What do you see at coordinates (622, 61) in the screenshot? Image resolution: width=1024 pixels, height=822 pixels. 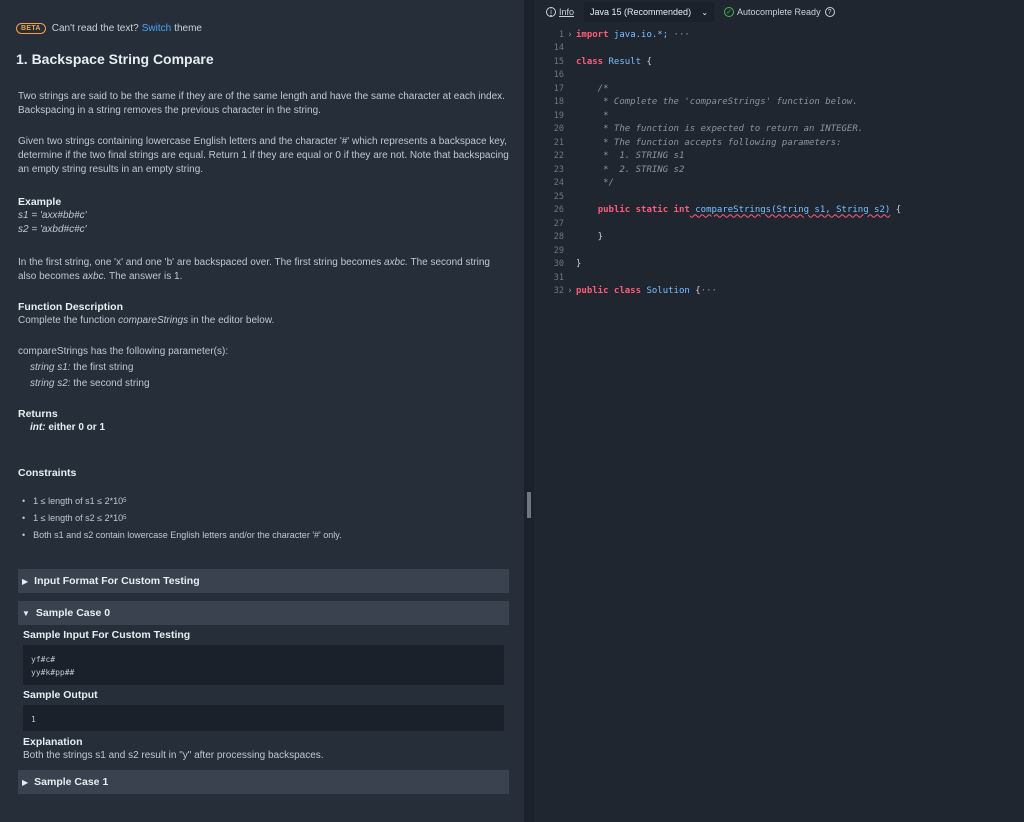 I see `code-token: Result` at bounding box center [622, 61].